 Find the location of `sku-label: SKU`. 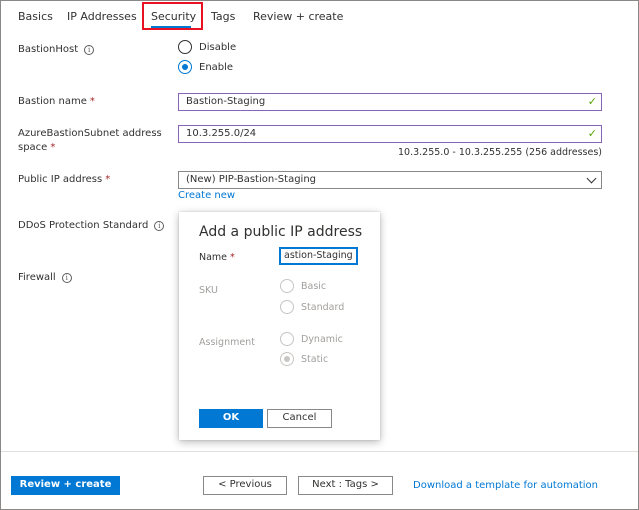

sku-label: SKU is located at coordinates (208, 290).